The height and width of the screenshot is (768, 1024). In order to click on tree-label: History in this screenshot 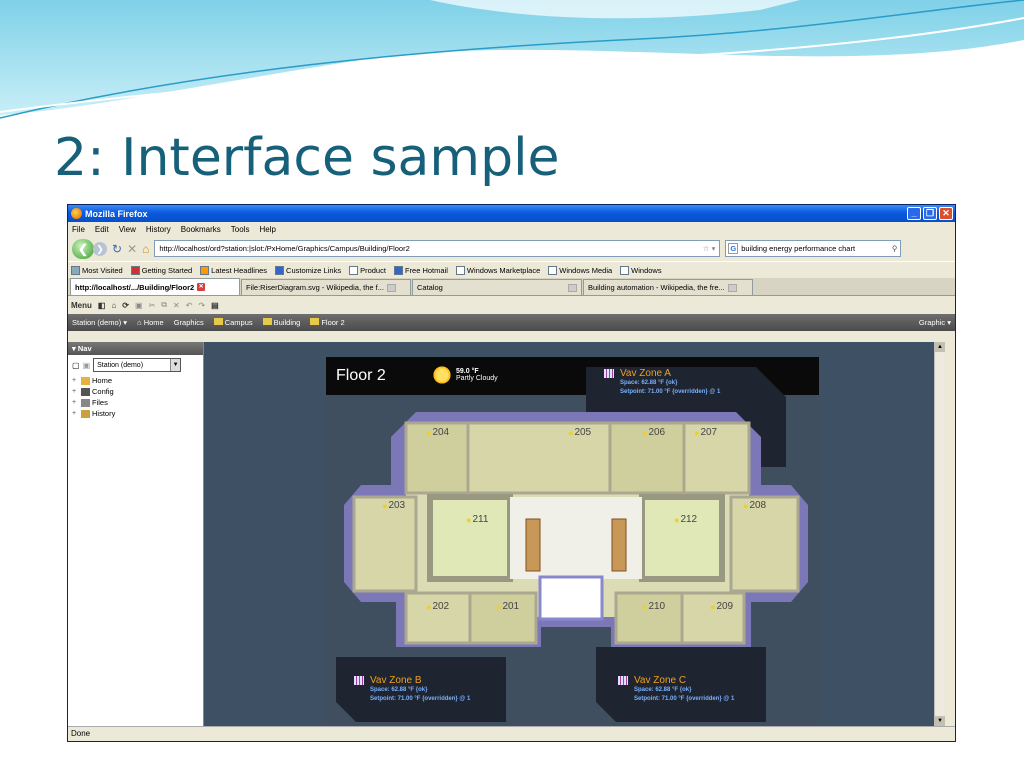, I will do `click(104, 413)`.